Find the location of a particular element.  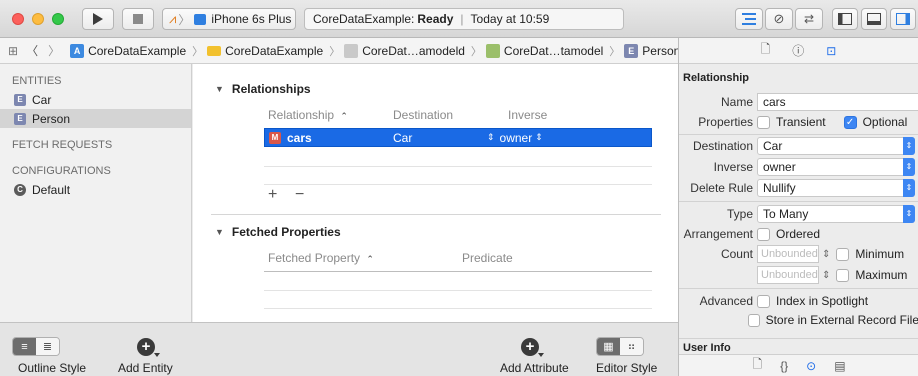

code-snippet-icon: {} is located at coordinates (784, 366).